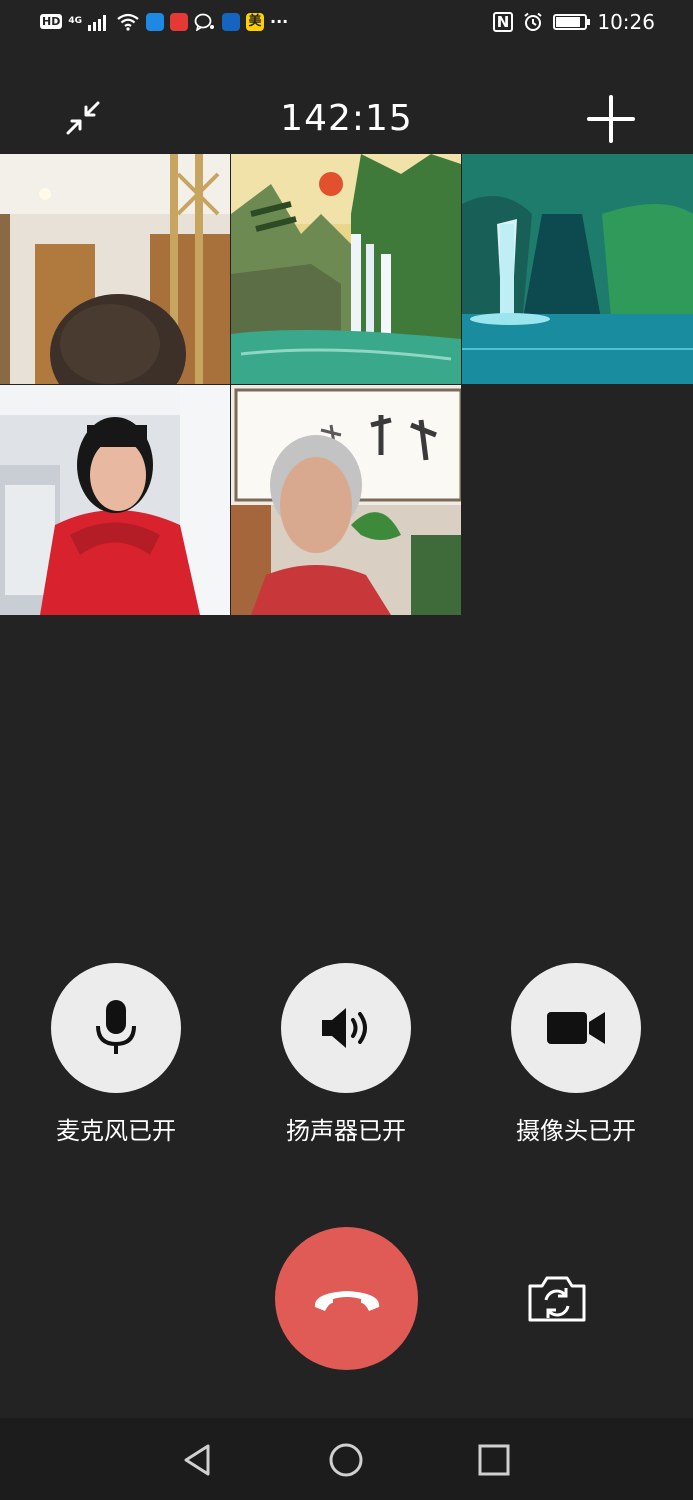  I want to click on back-triangle-icon, so click(197, 1460).